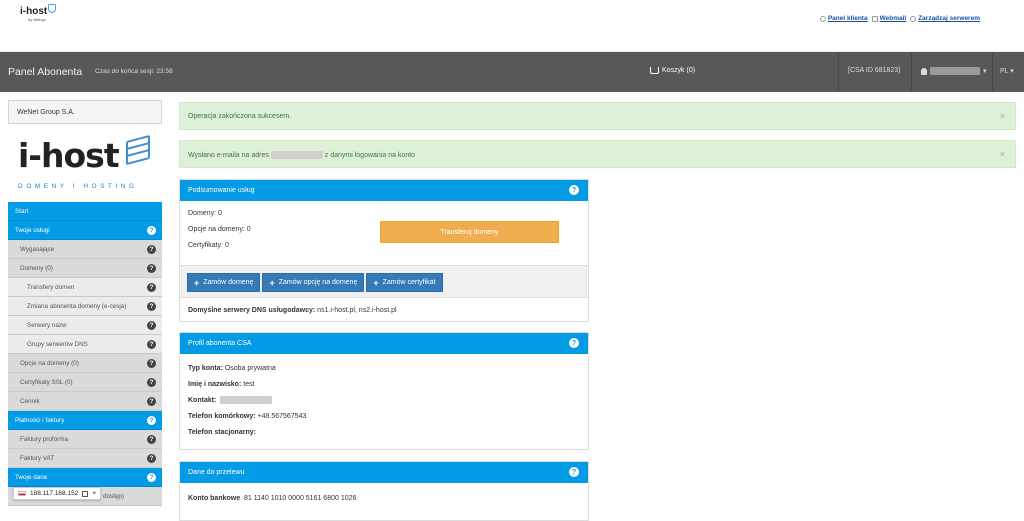  What do you see at coordinates (85, 211) in the screenshot?
I see `sidebar-item: Start` at bounding box center [85, 211].